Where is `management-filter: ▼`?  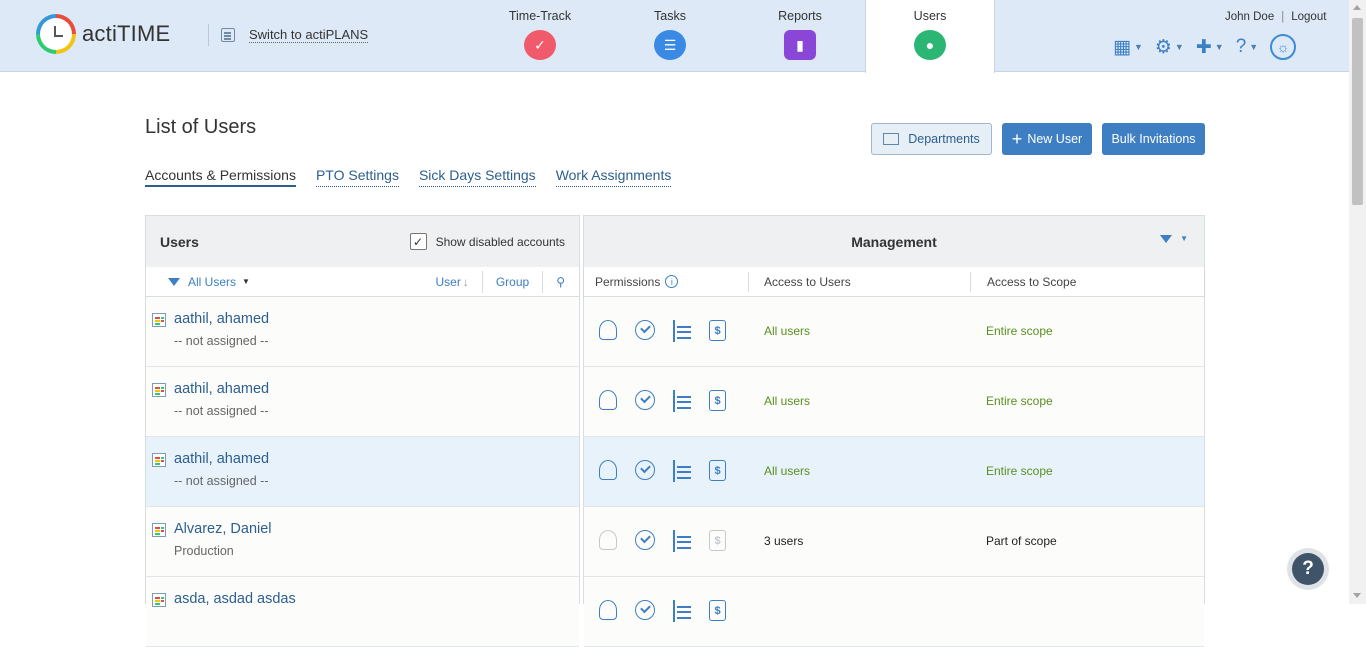
management-filter: ▼ is located at coordinates (1174, 238).